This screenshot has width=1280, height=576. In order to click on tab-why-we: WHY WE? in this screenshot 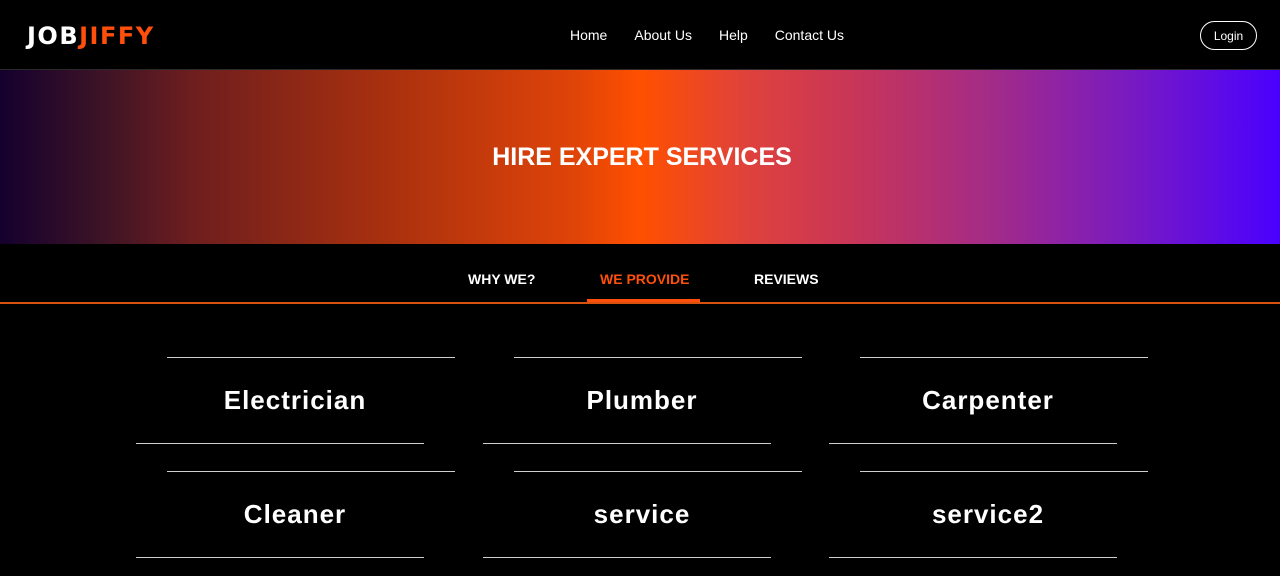, I will do `click(501, 279)`.